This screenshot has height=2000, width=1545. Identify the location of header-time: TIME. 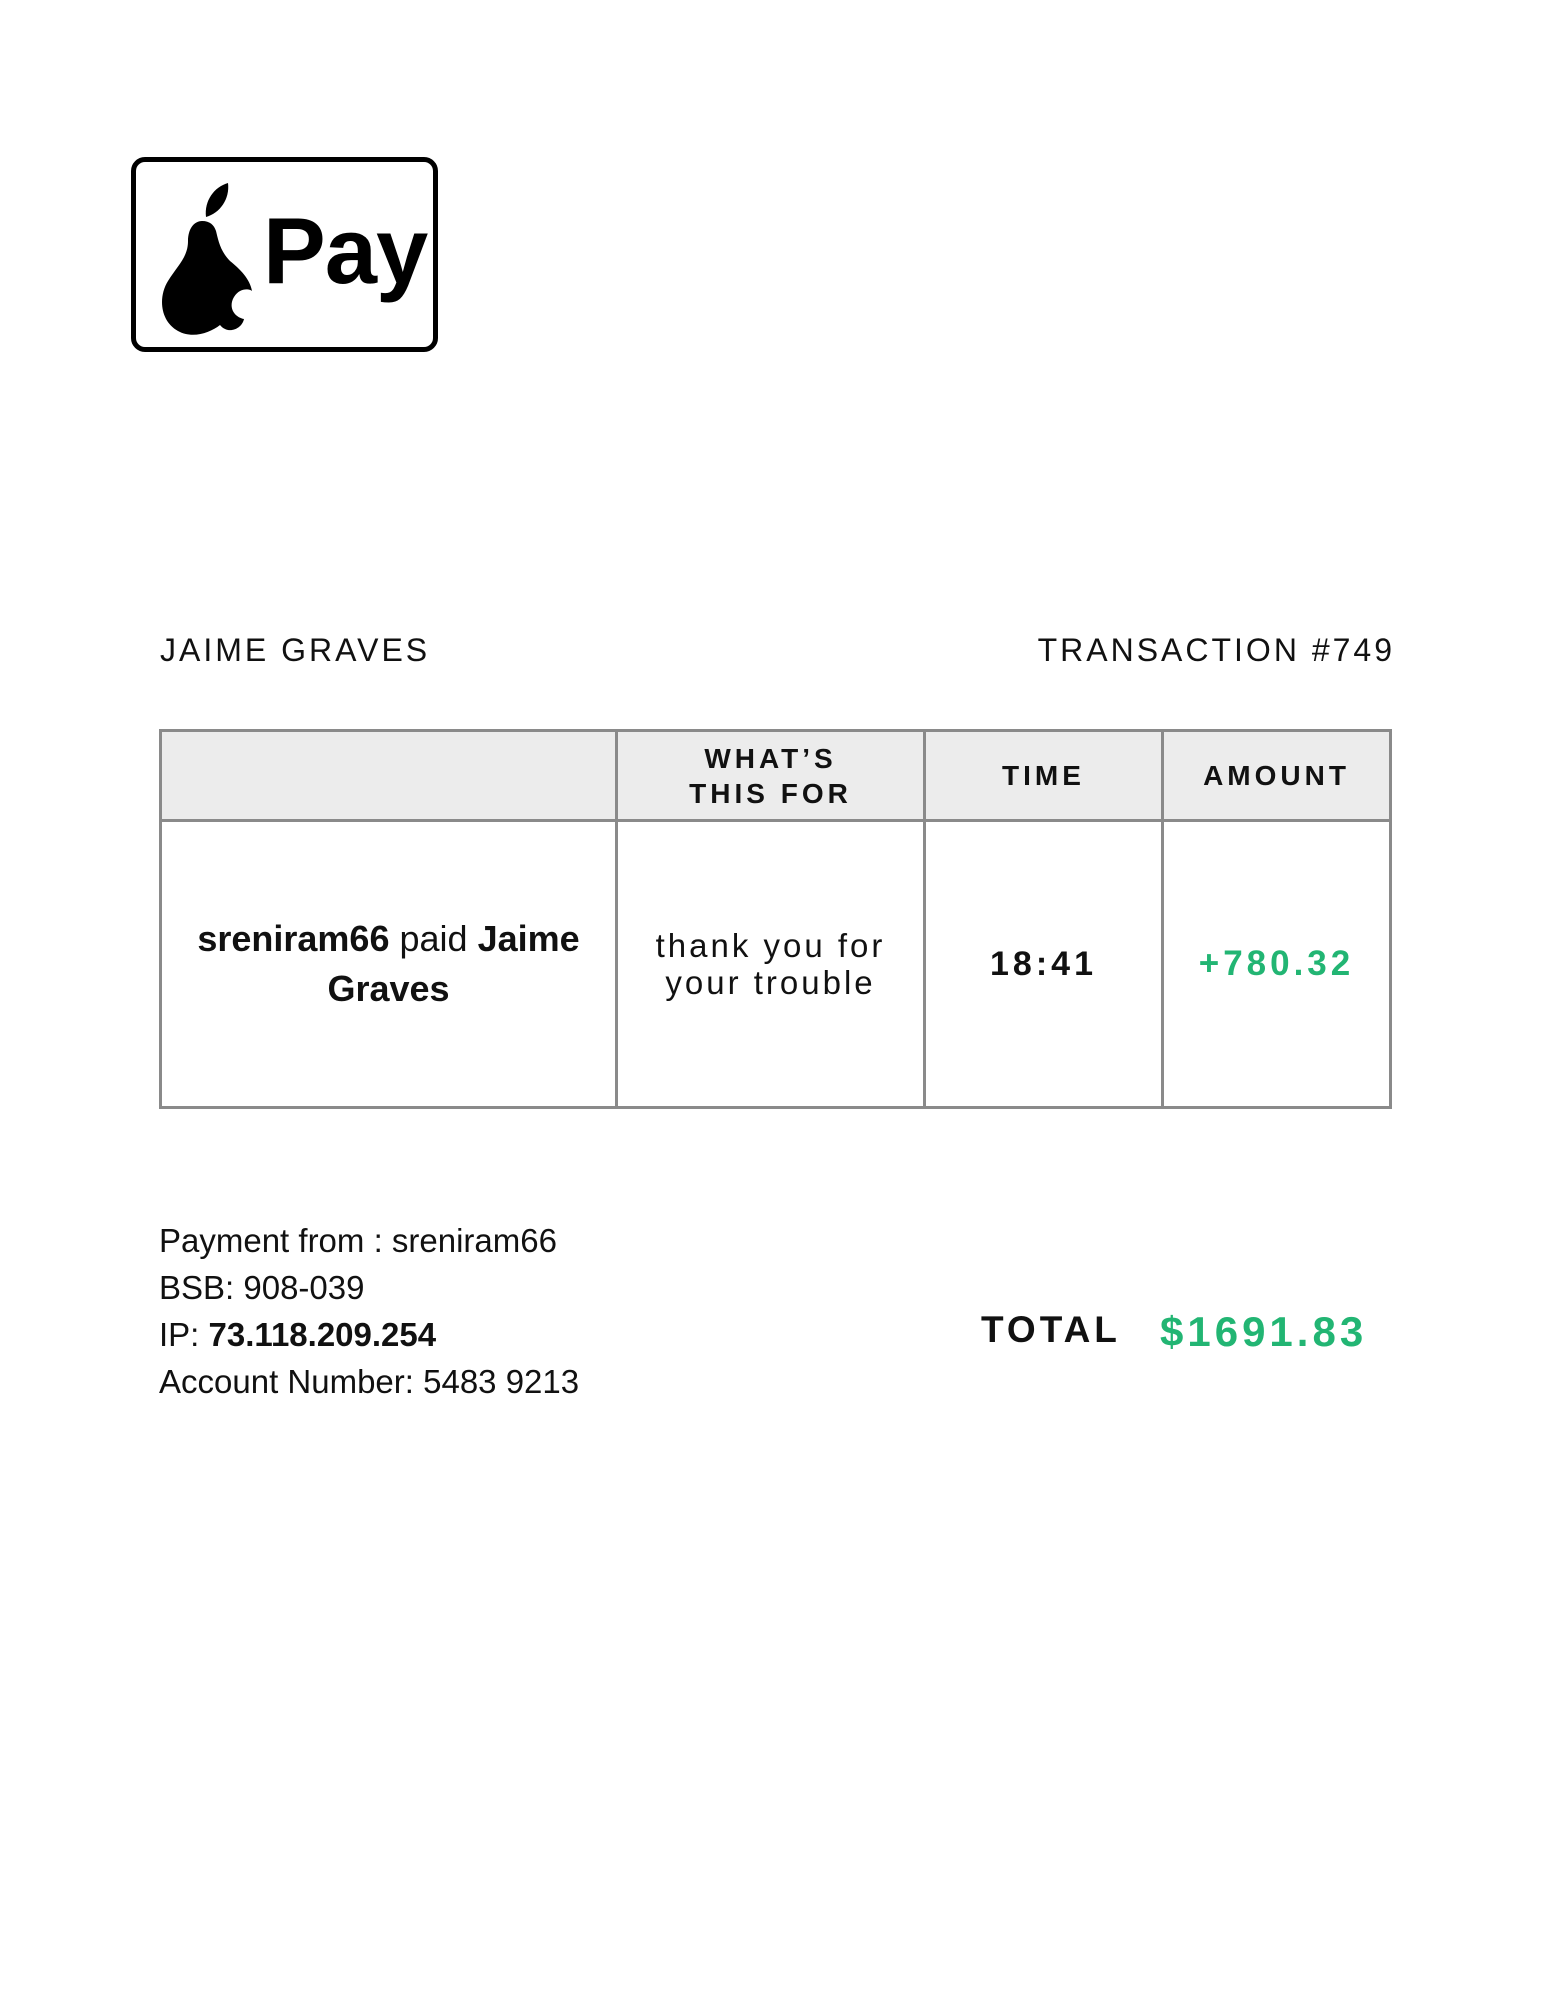
(1043, 775).